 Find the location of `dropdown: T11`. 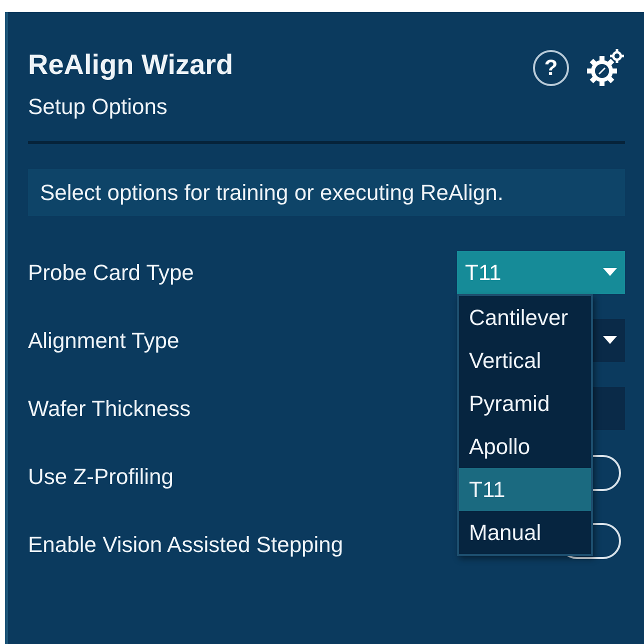

dropdown: T11 is located at coordinates (541, 272).